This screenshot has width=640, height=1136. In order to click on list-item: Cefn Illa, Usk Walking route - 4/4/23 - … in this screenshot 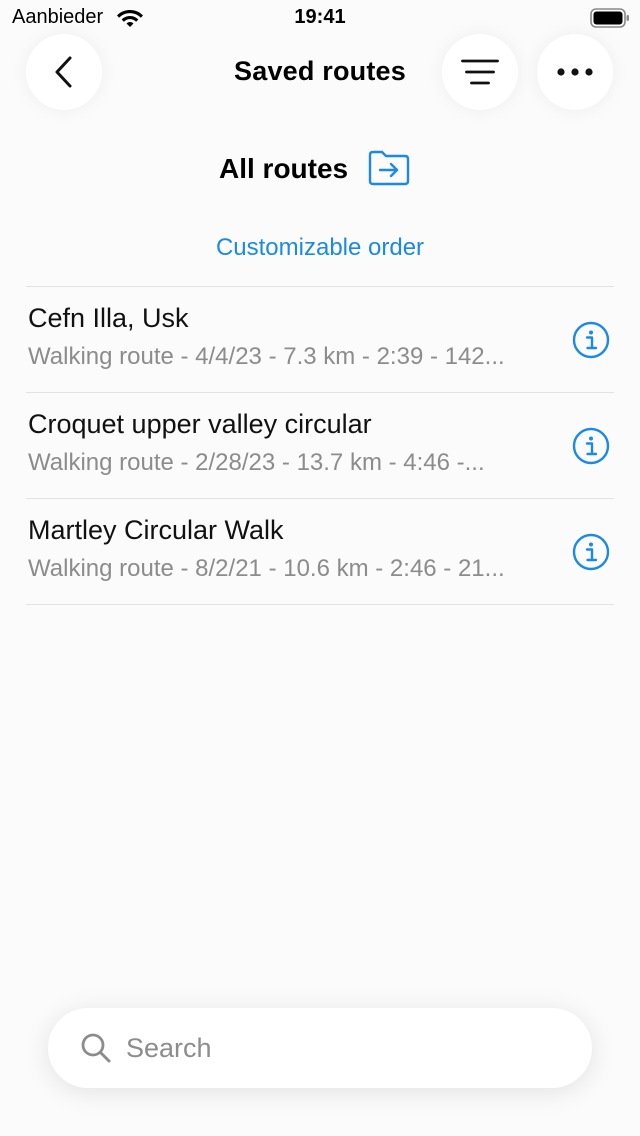, I will do `click(320, 339)`.